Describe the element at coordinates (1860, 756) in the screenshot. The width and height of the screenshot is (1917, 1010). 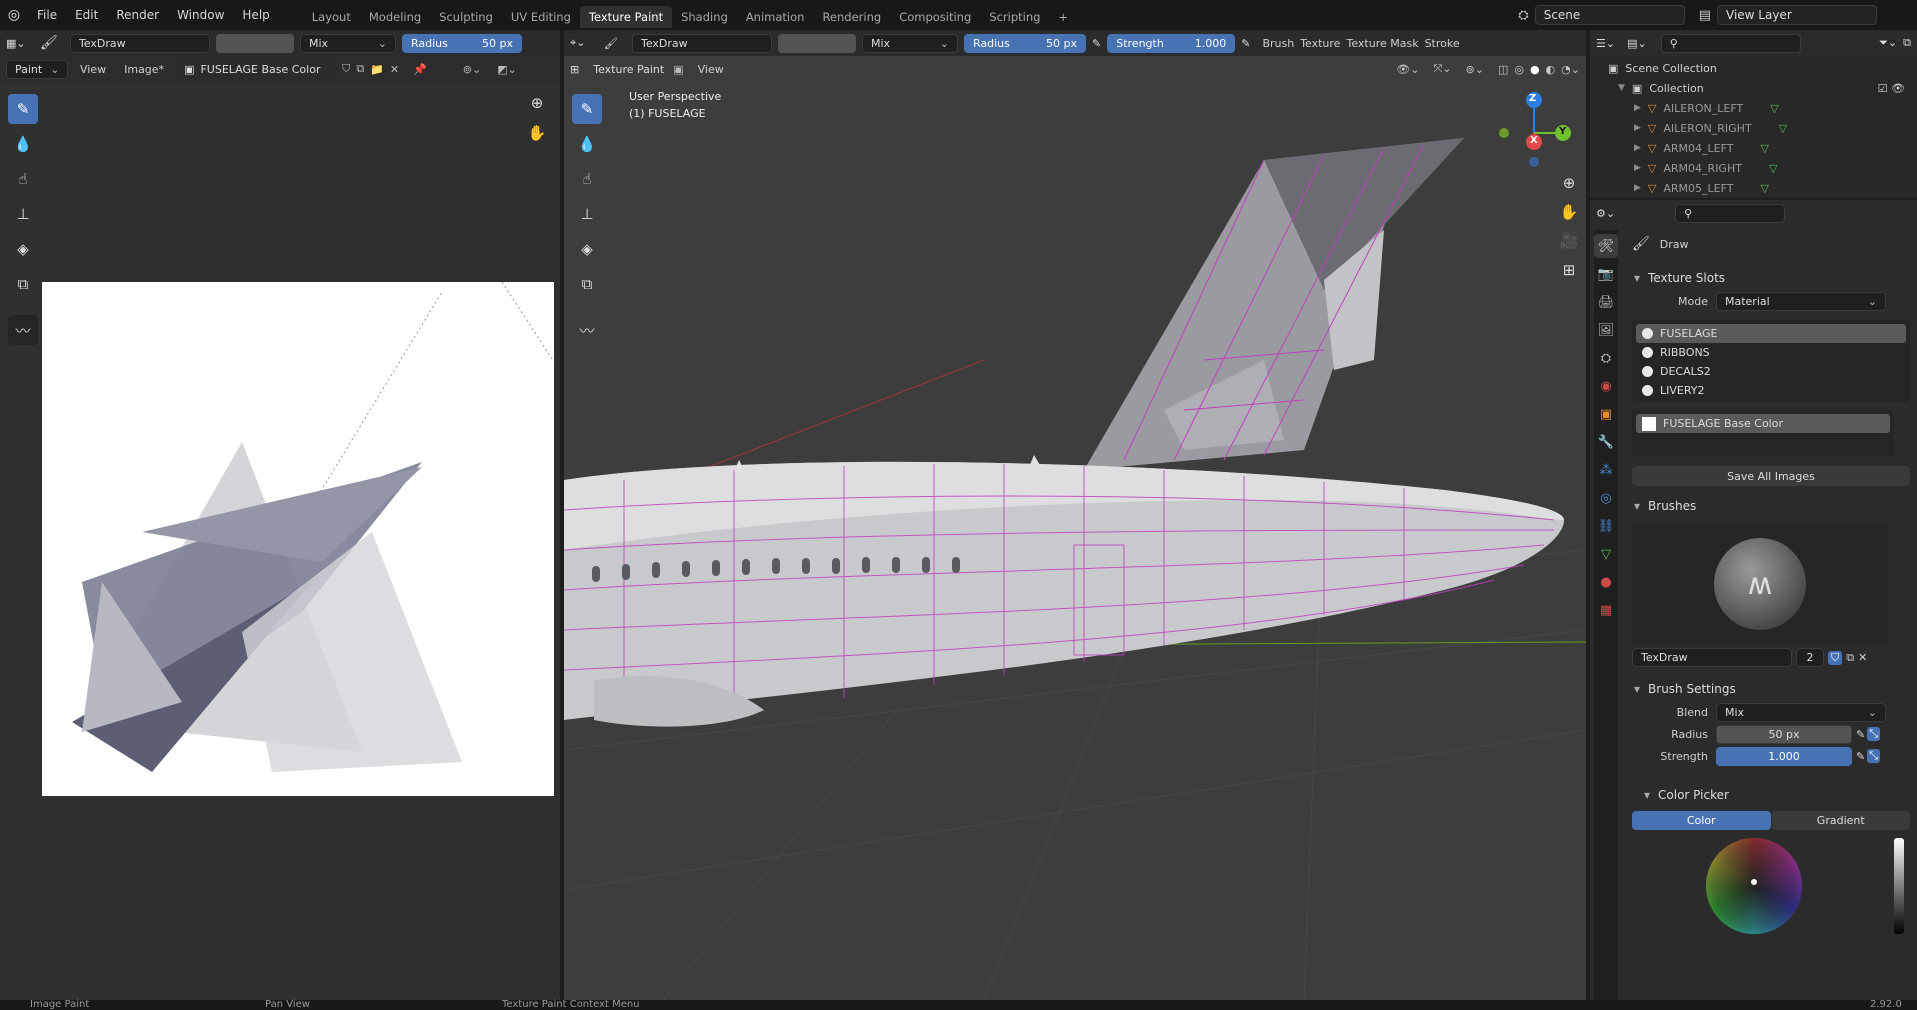
I see `strength-pressure-toggle-icon: ✎` at that location.